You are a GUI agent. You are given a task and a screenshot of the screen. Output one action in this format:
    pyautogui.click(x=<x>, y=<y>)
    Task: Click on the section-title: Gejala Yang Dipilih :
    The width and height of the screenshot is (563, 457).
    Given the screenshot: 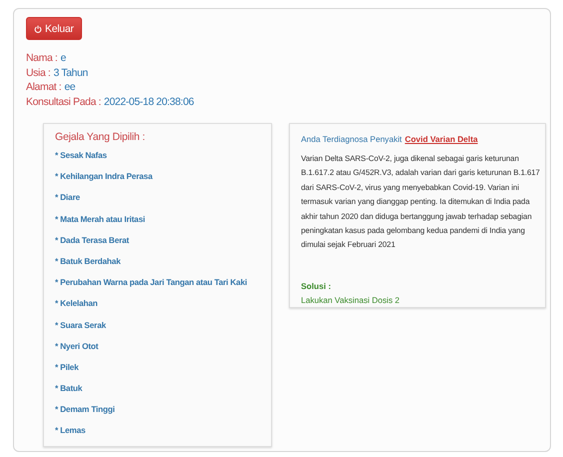 What is the action you would take?
    pyautogui.click(x=100, y=137)
    